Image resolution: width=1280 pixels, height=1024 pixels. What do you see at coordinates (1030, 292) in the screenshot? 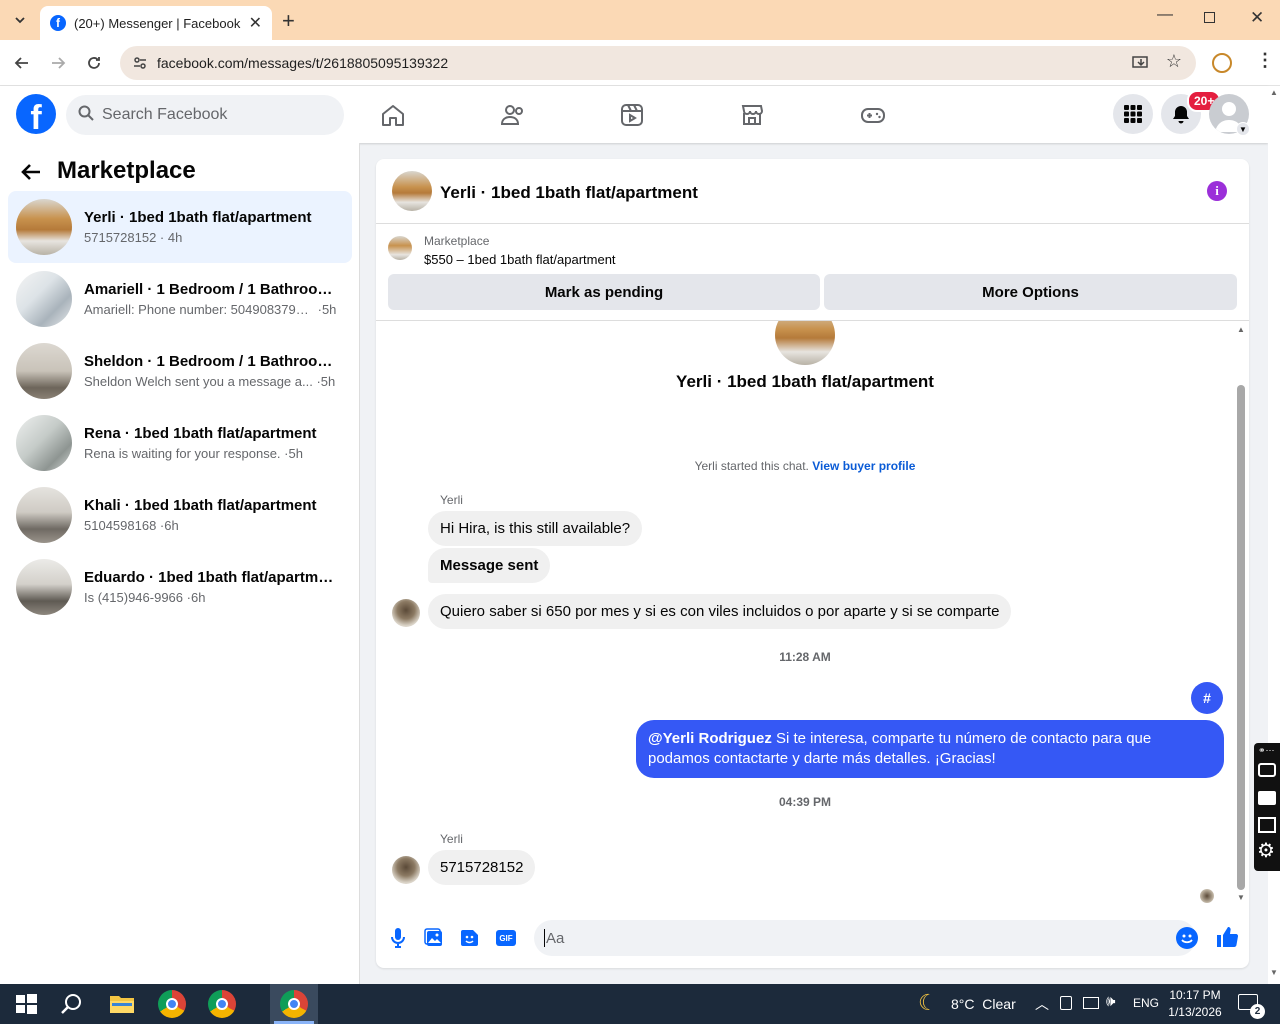
I see `more-options-button: More Options` at bounding box center [1030, 292].